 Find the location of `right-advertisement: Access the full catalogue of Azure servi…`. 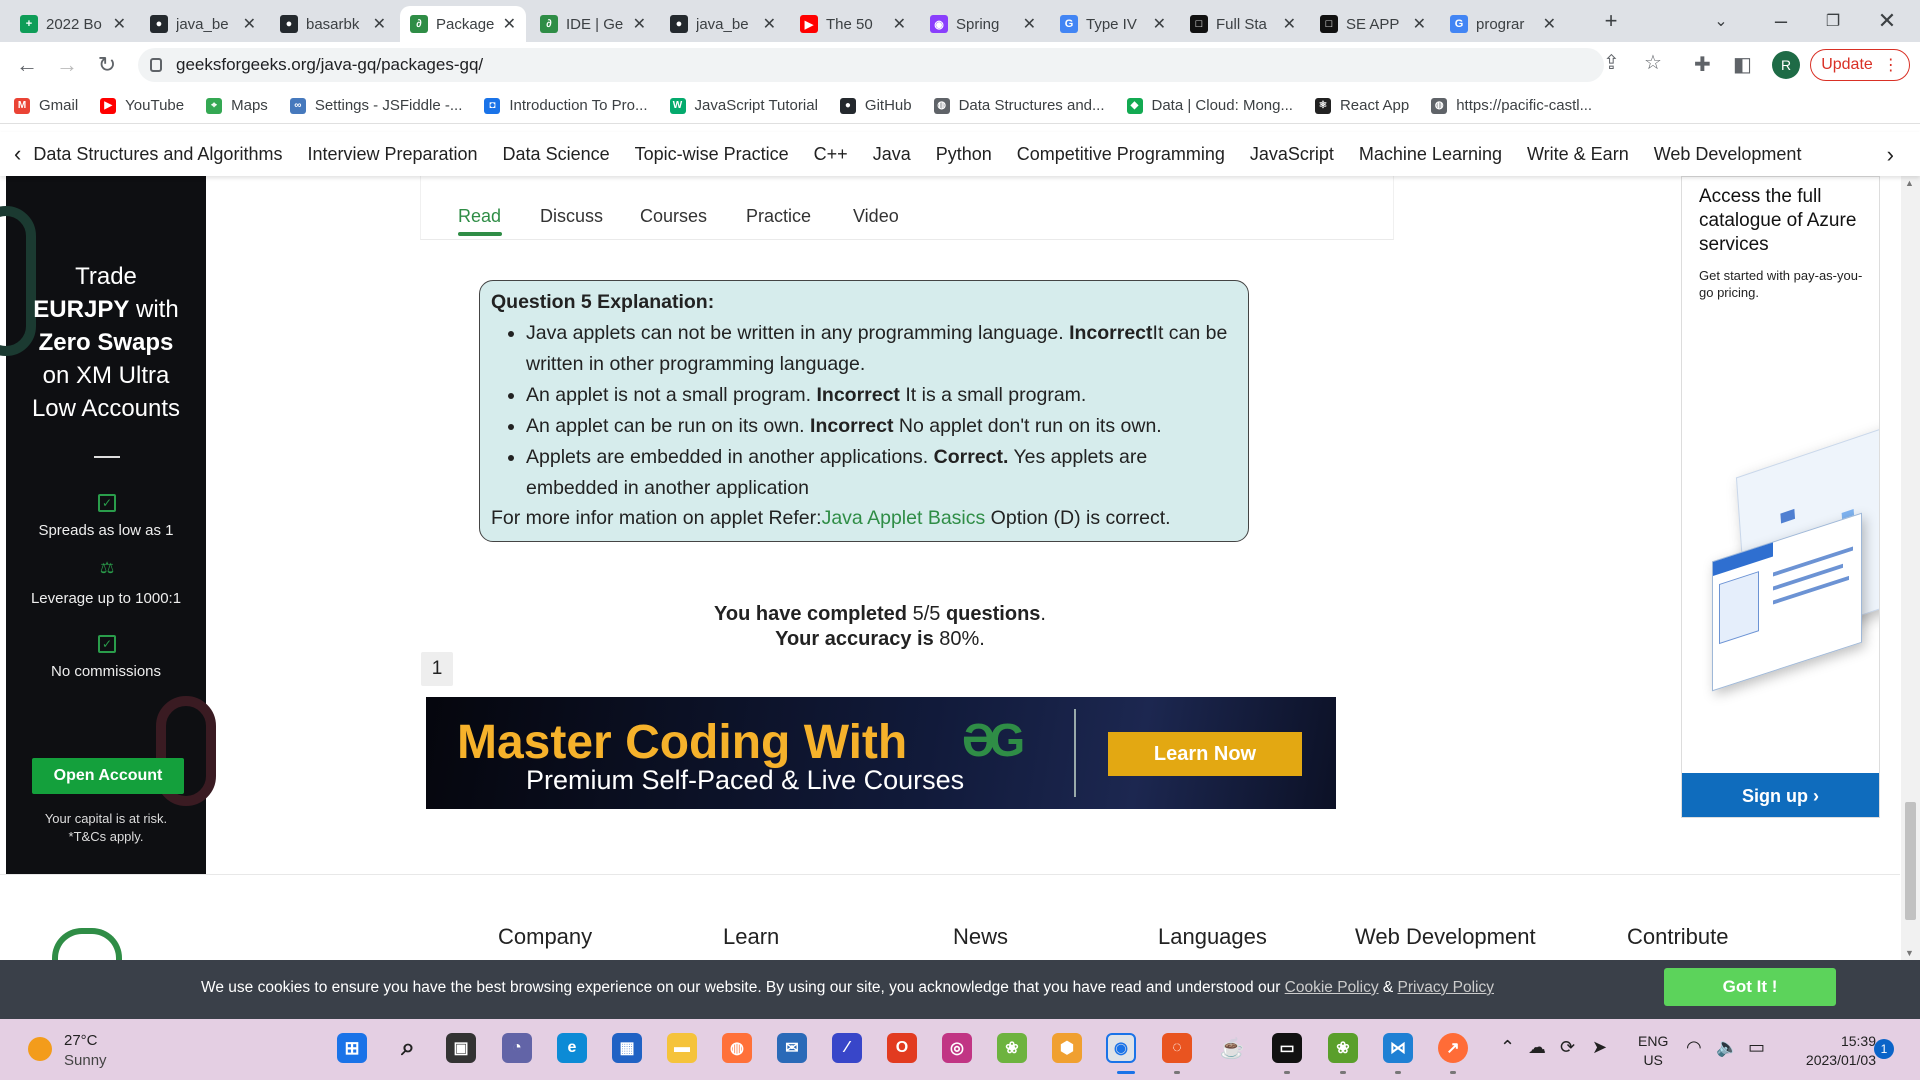

right-advertisement: Access the full catalogue of Azure servi… is located at coordinates (1780, 497).